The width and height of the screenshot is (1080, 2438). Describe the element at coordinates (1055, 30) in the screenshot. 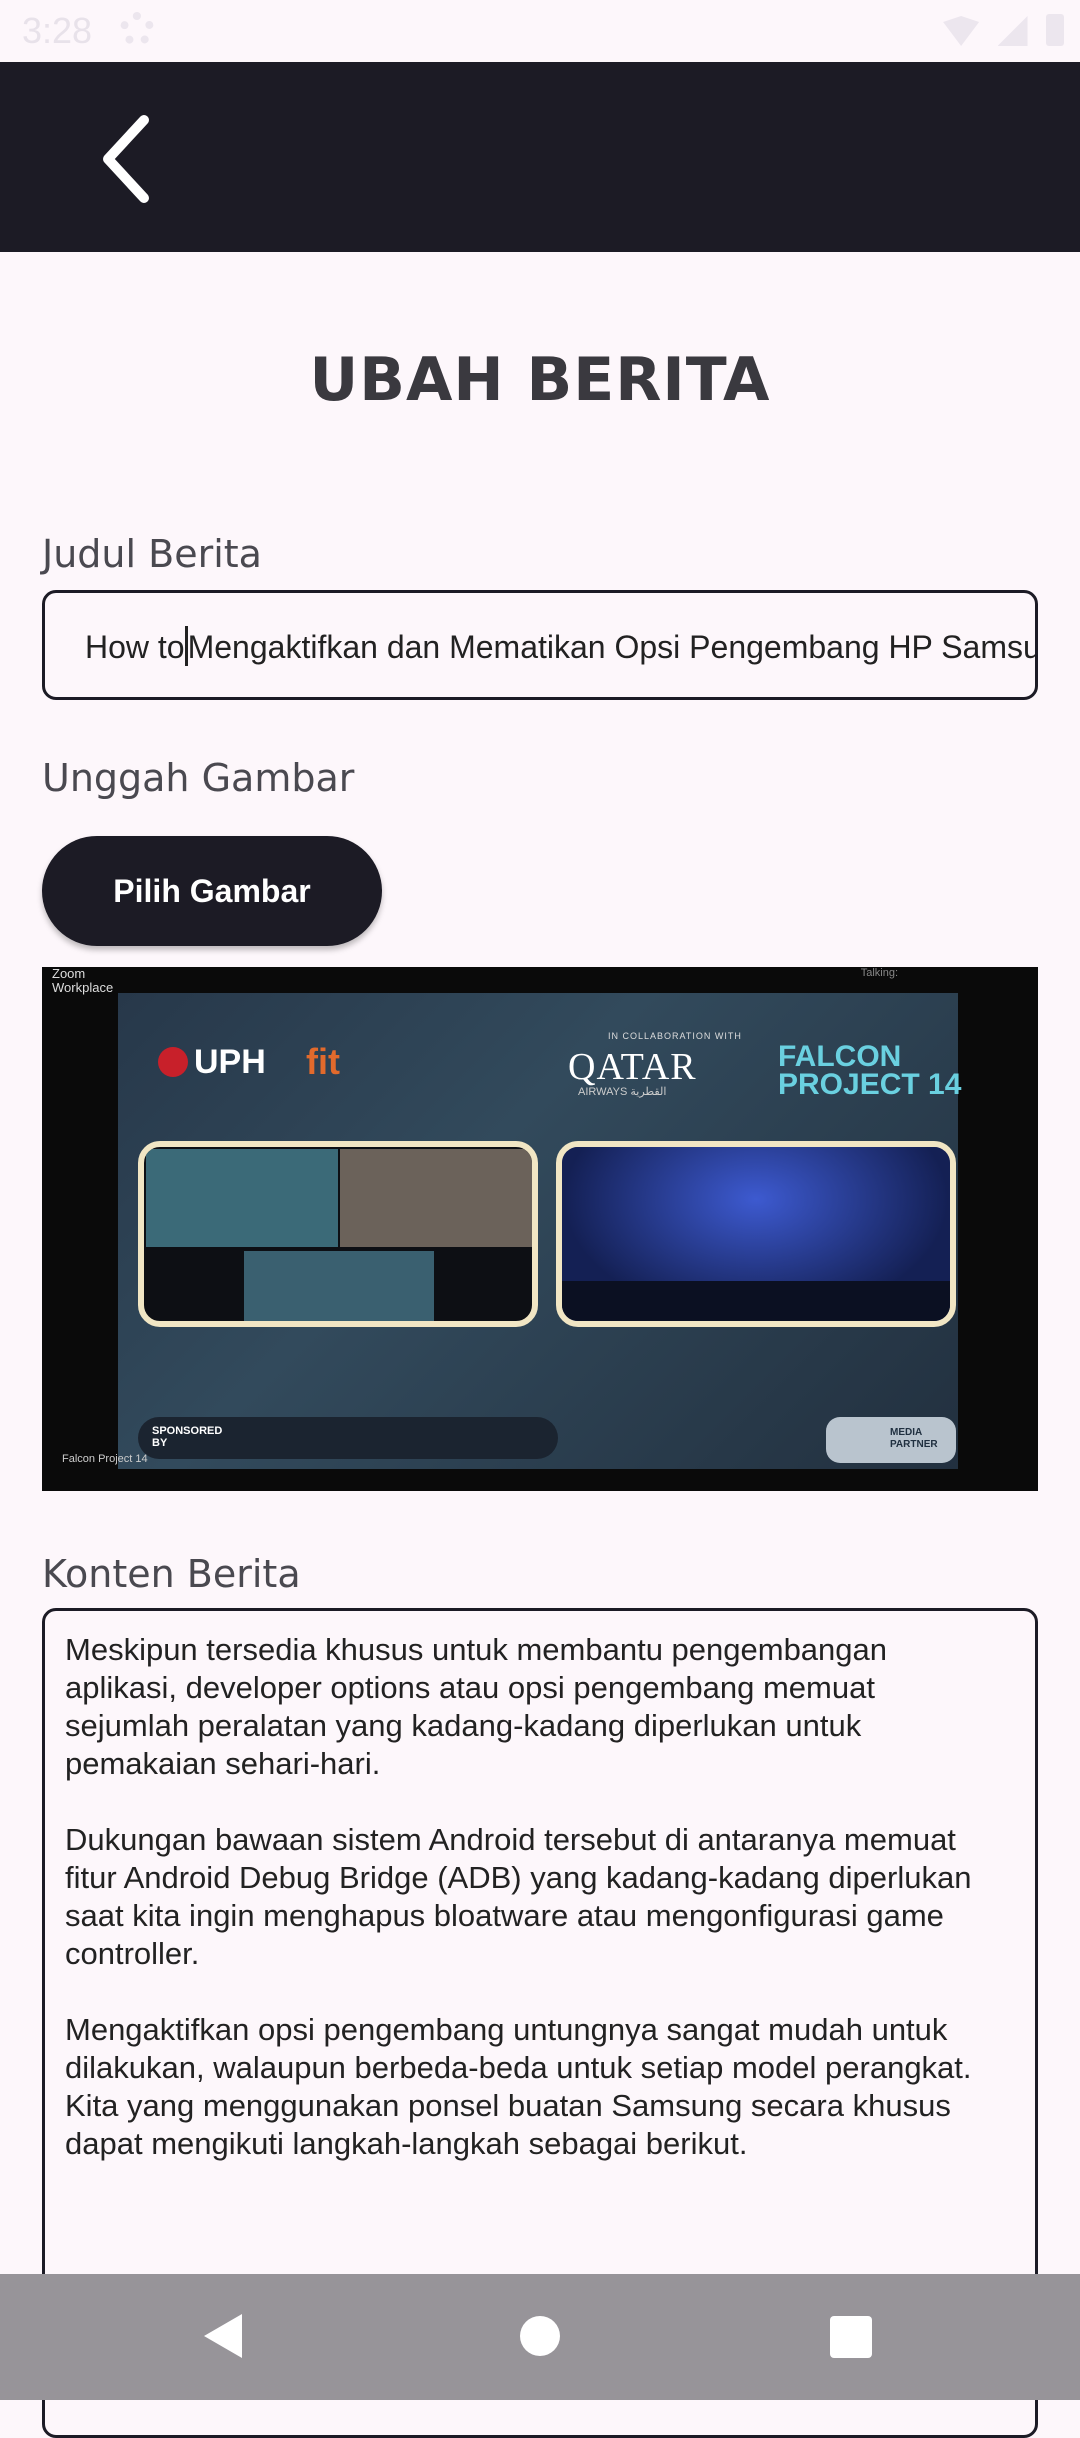

I see `battery-icon` at that location.